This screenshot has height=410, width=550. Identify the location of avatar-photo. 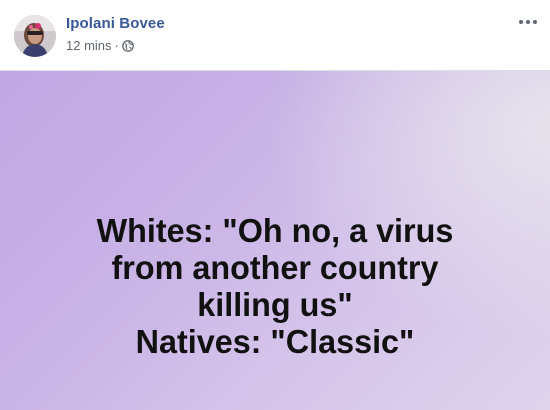
(35, 36).